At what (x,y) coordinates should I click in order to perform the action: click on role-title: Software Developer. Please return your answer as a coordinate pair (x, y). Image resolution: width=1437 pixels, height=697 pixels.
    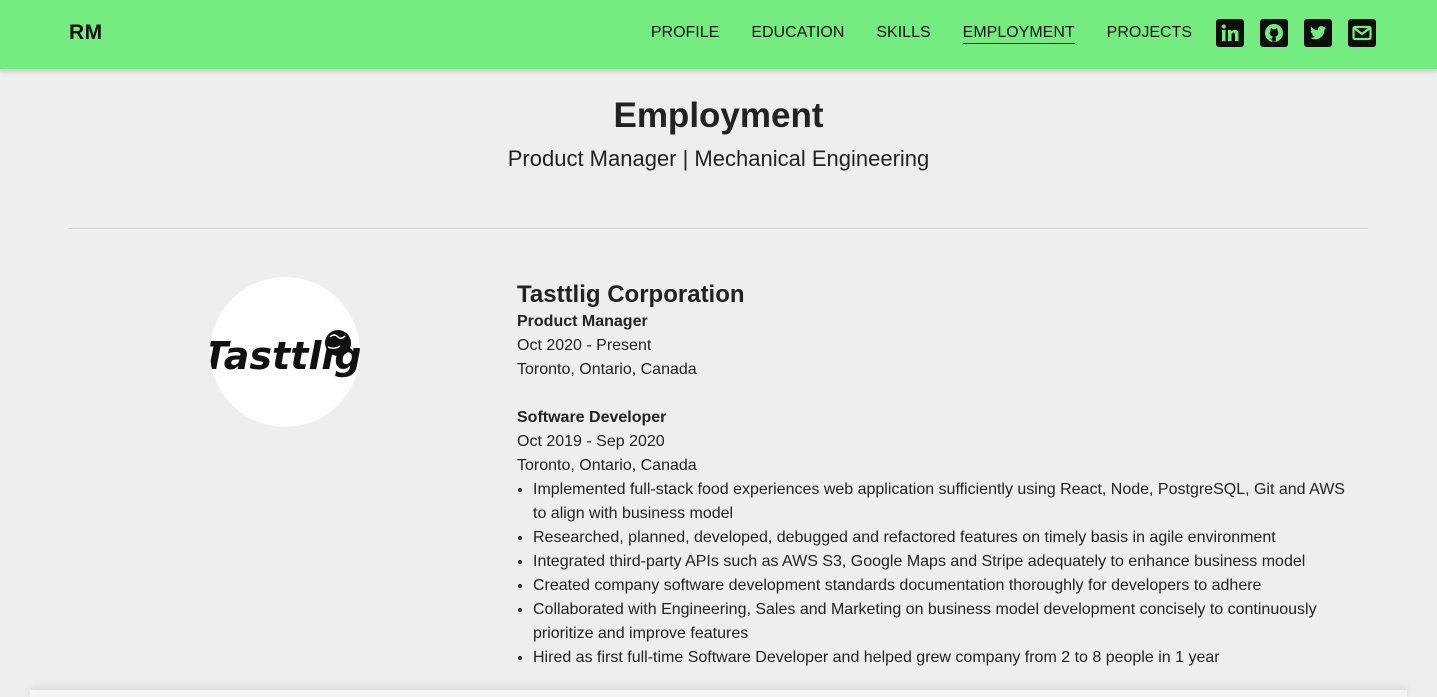
    Looking at the image, I should click on (592, 417).